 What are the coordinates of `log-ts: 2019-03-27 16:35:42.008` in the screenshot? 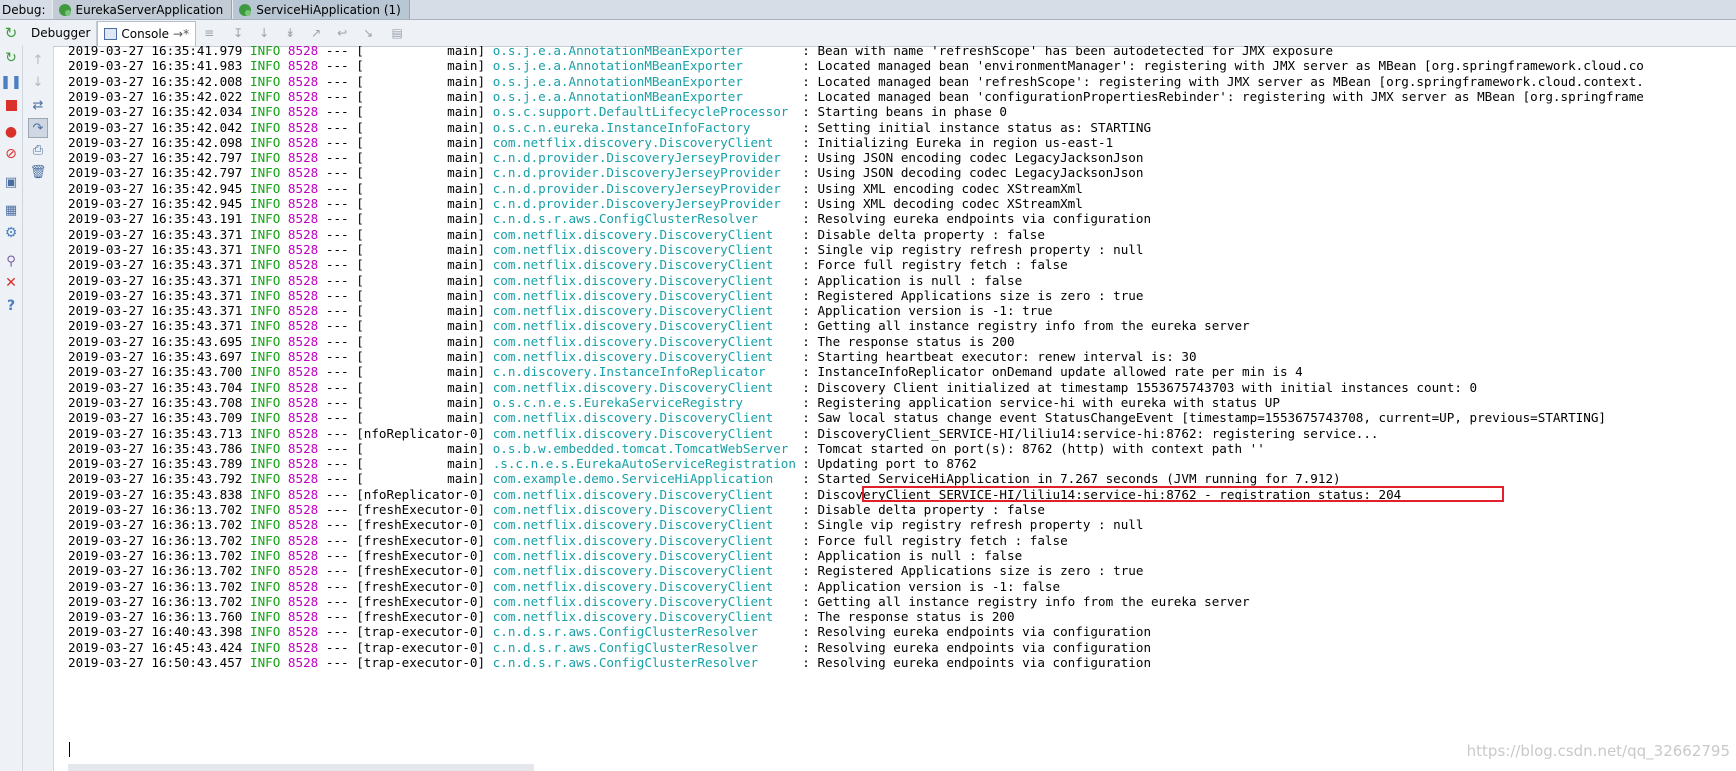 It's located at (155, 81).